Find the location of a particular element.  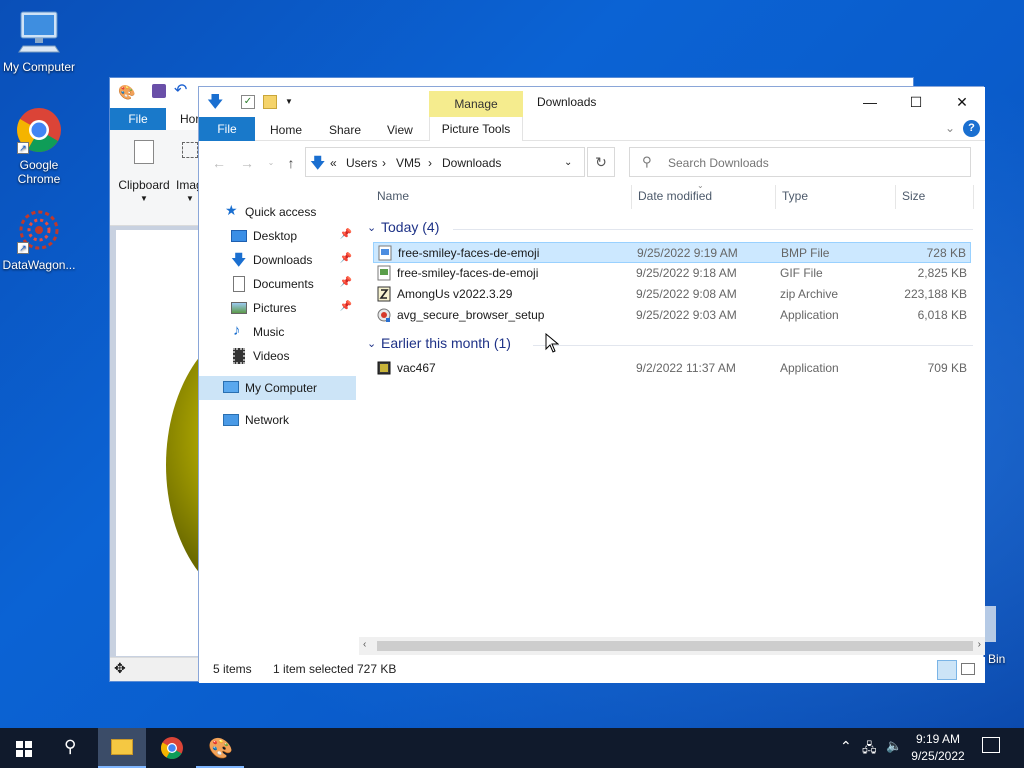

nav-item-videos: Videos is located at coordinates (277, 356).